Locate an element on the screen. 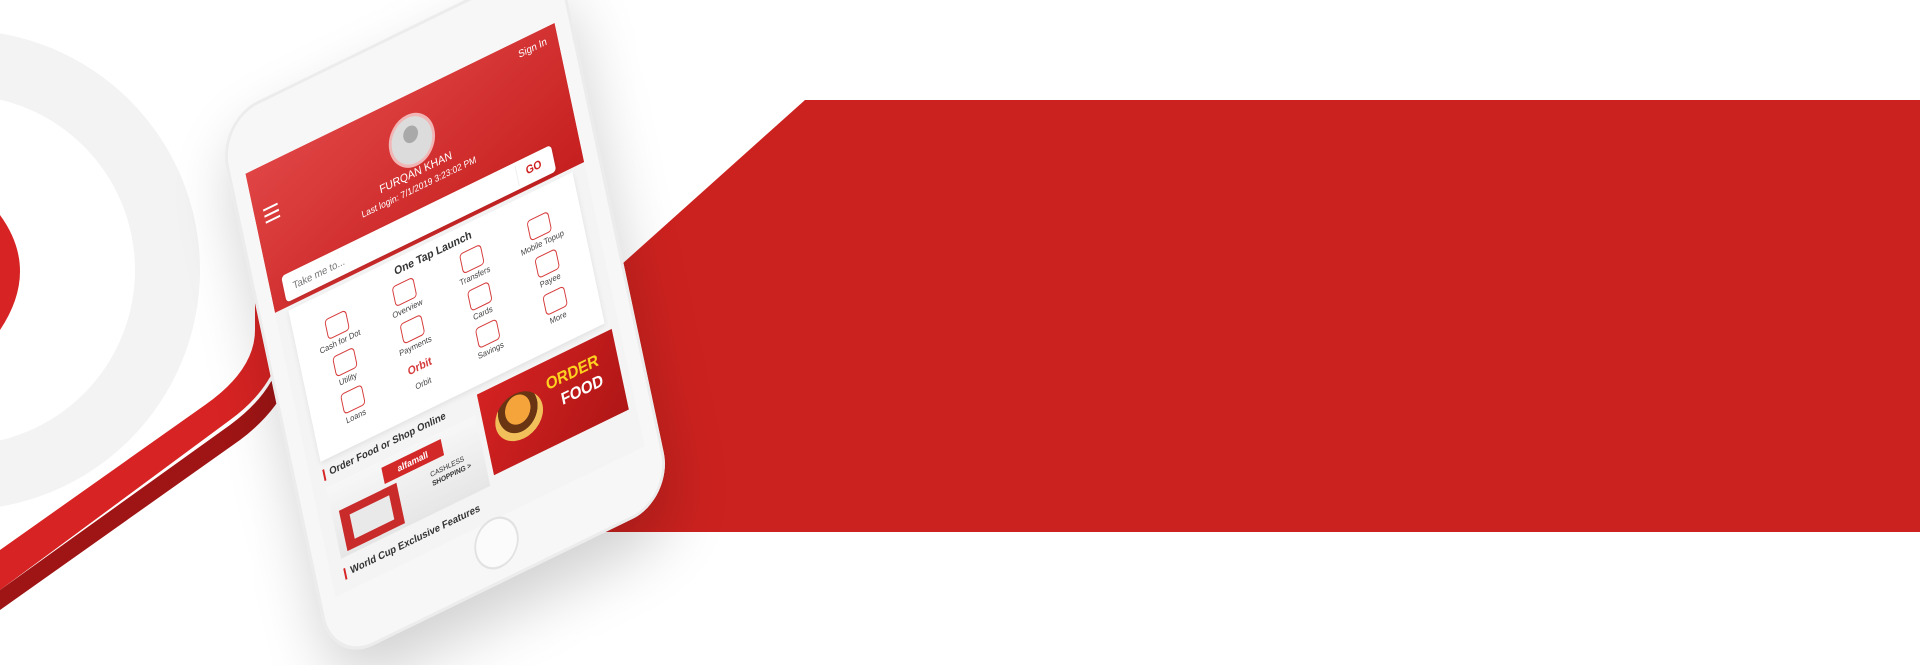 Image resolution: width=1920 pixels, height=665 pixels. sign-in-link: Sign In is located at coordinates (533, 48).